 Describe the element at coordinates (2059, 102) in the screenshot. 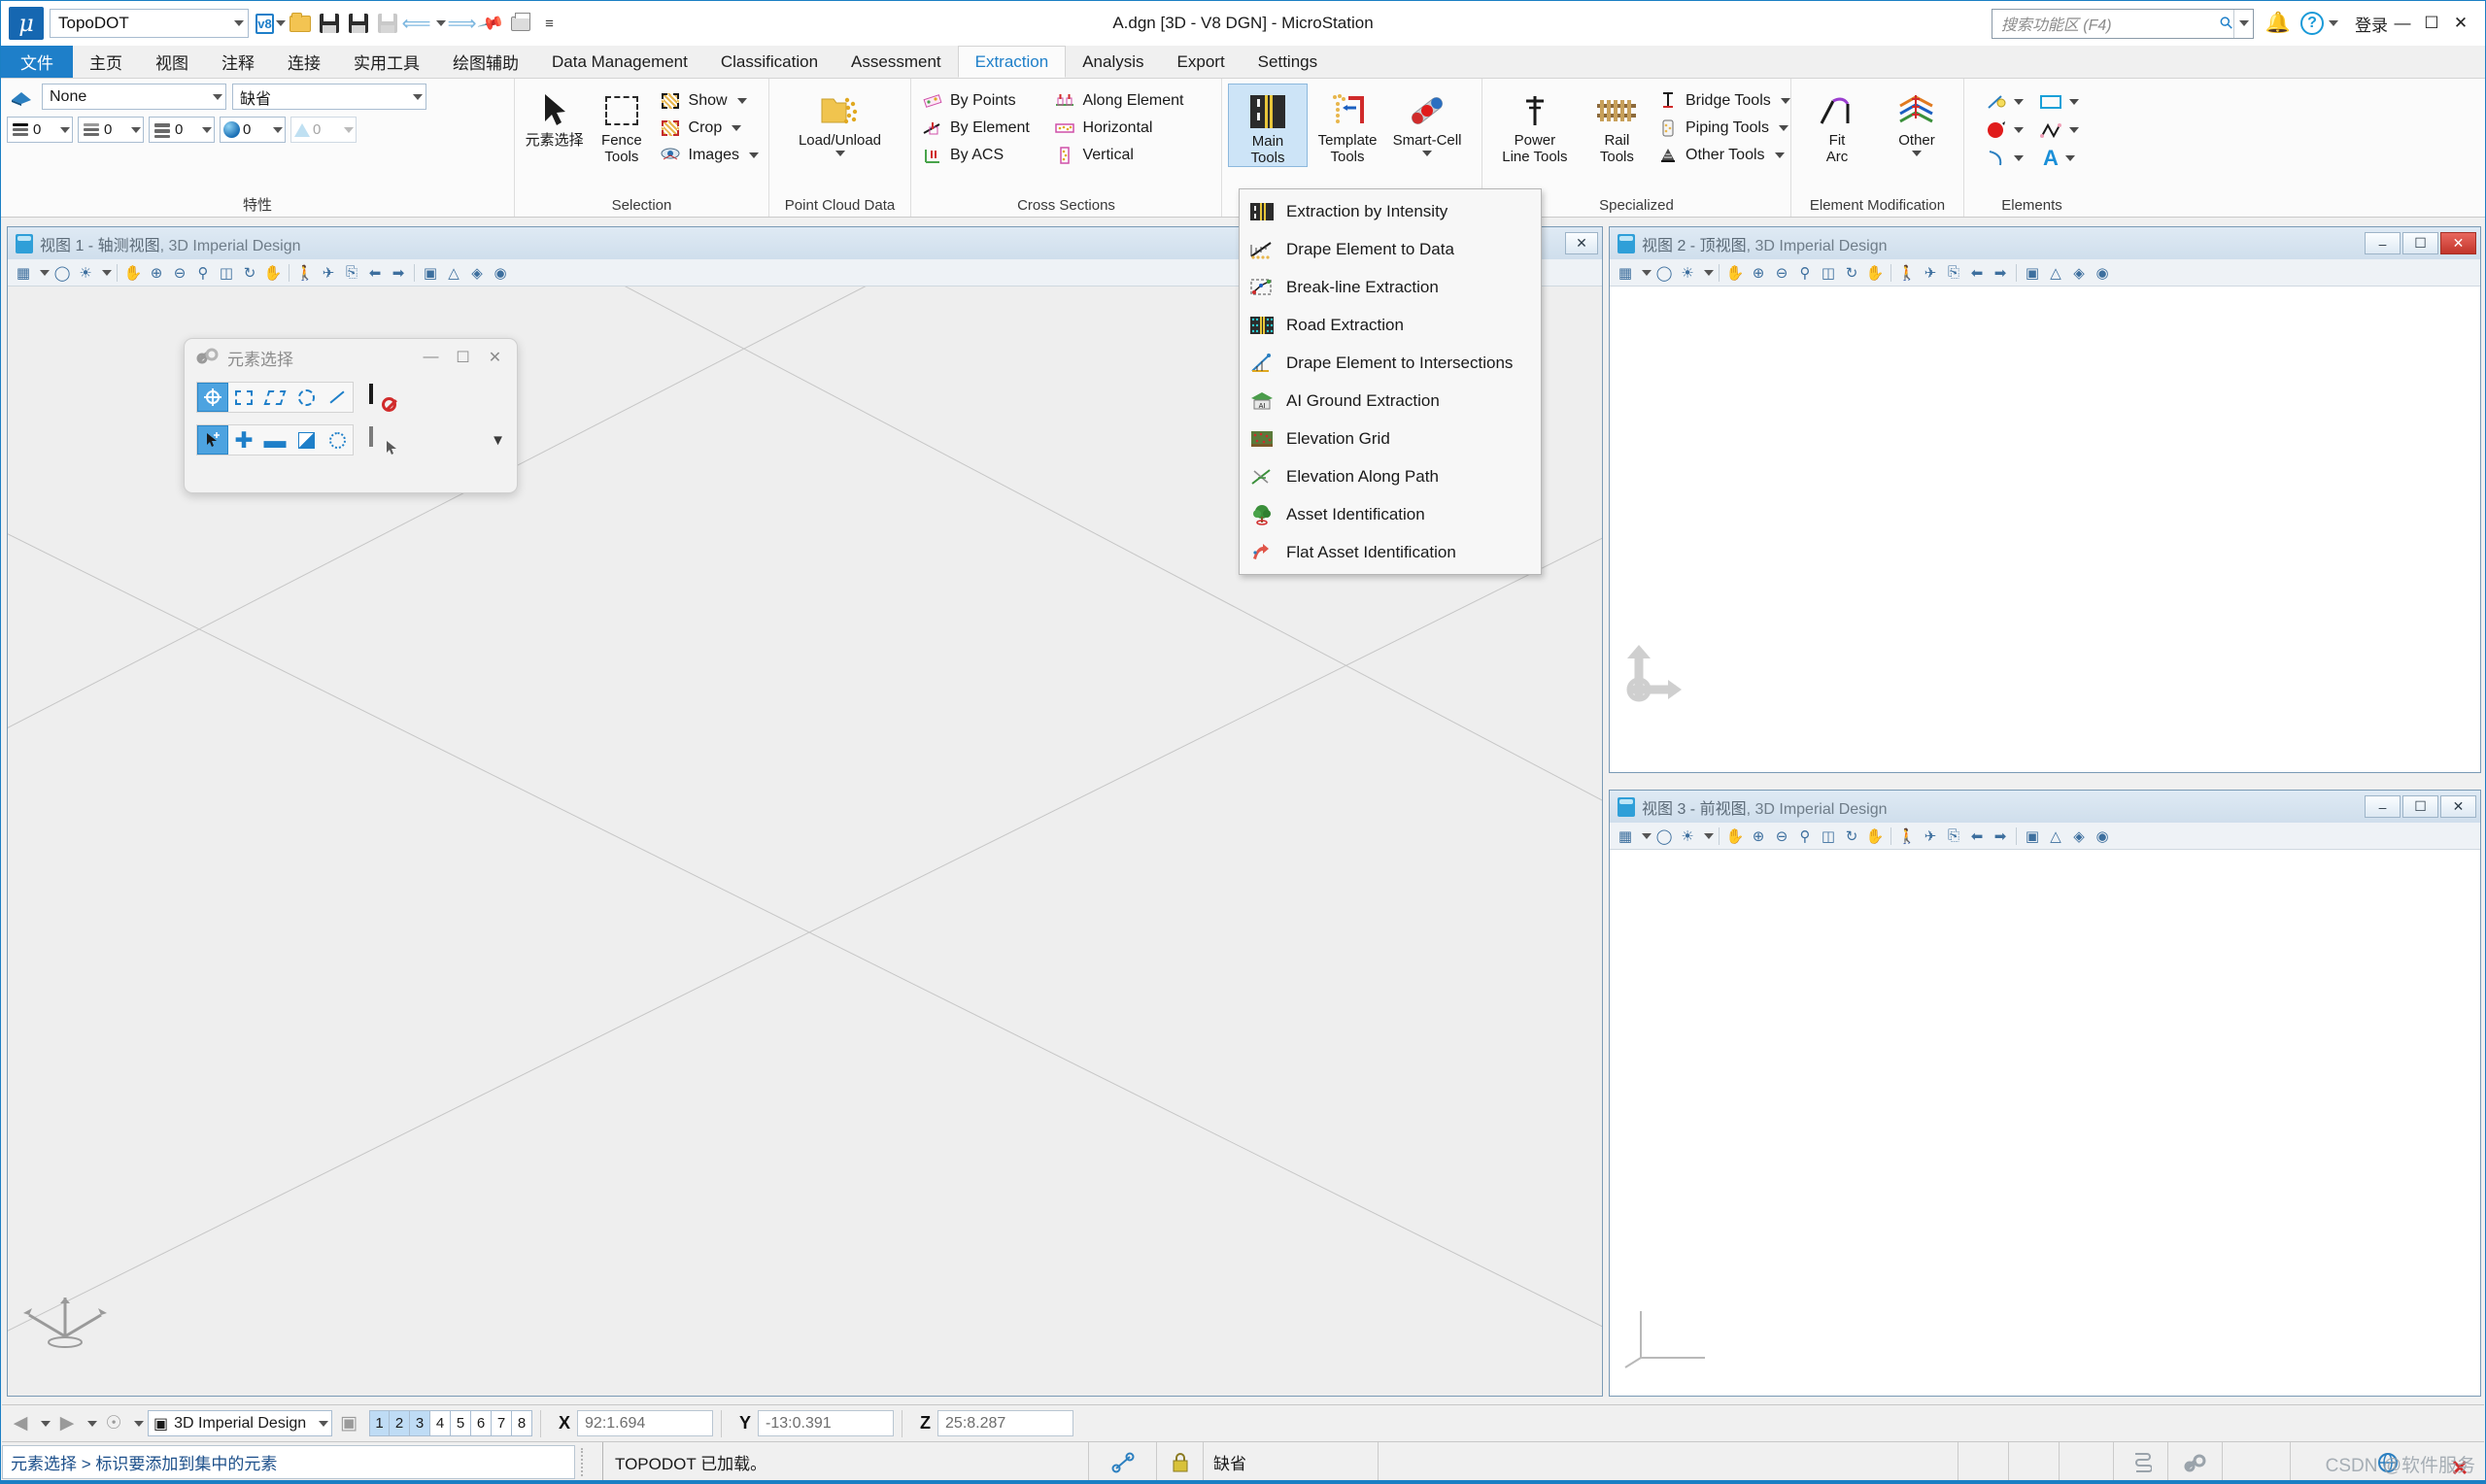

I see `place-rectangle-button` at that location.